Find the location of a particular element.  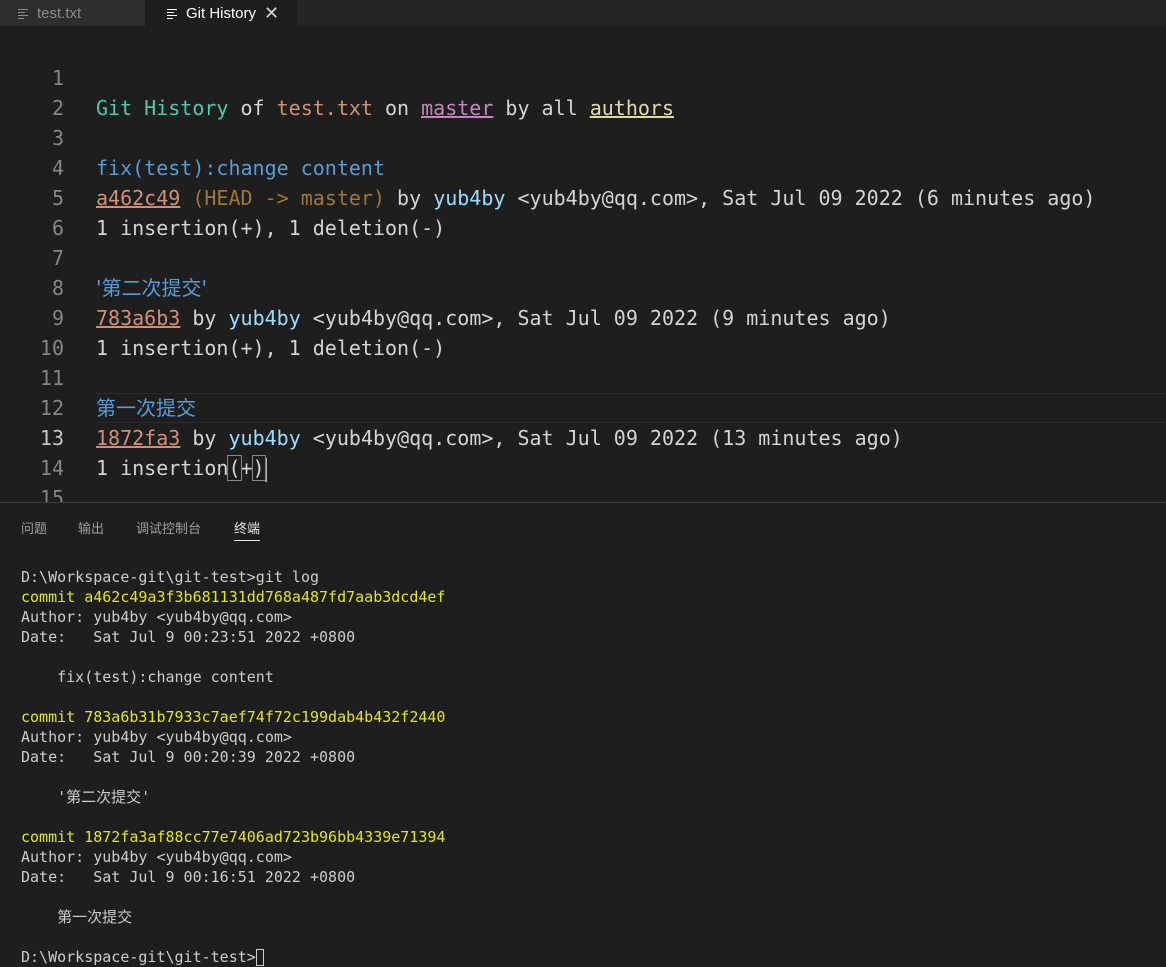

tab-label: Git History is located at coordinates (221, 13).